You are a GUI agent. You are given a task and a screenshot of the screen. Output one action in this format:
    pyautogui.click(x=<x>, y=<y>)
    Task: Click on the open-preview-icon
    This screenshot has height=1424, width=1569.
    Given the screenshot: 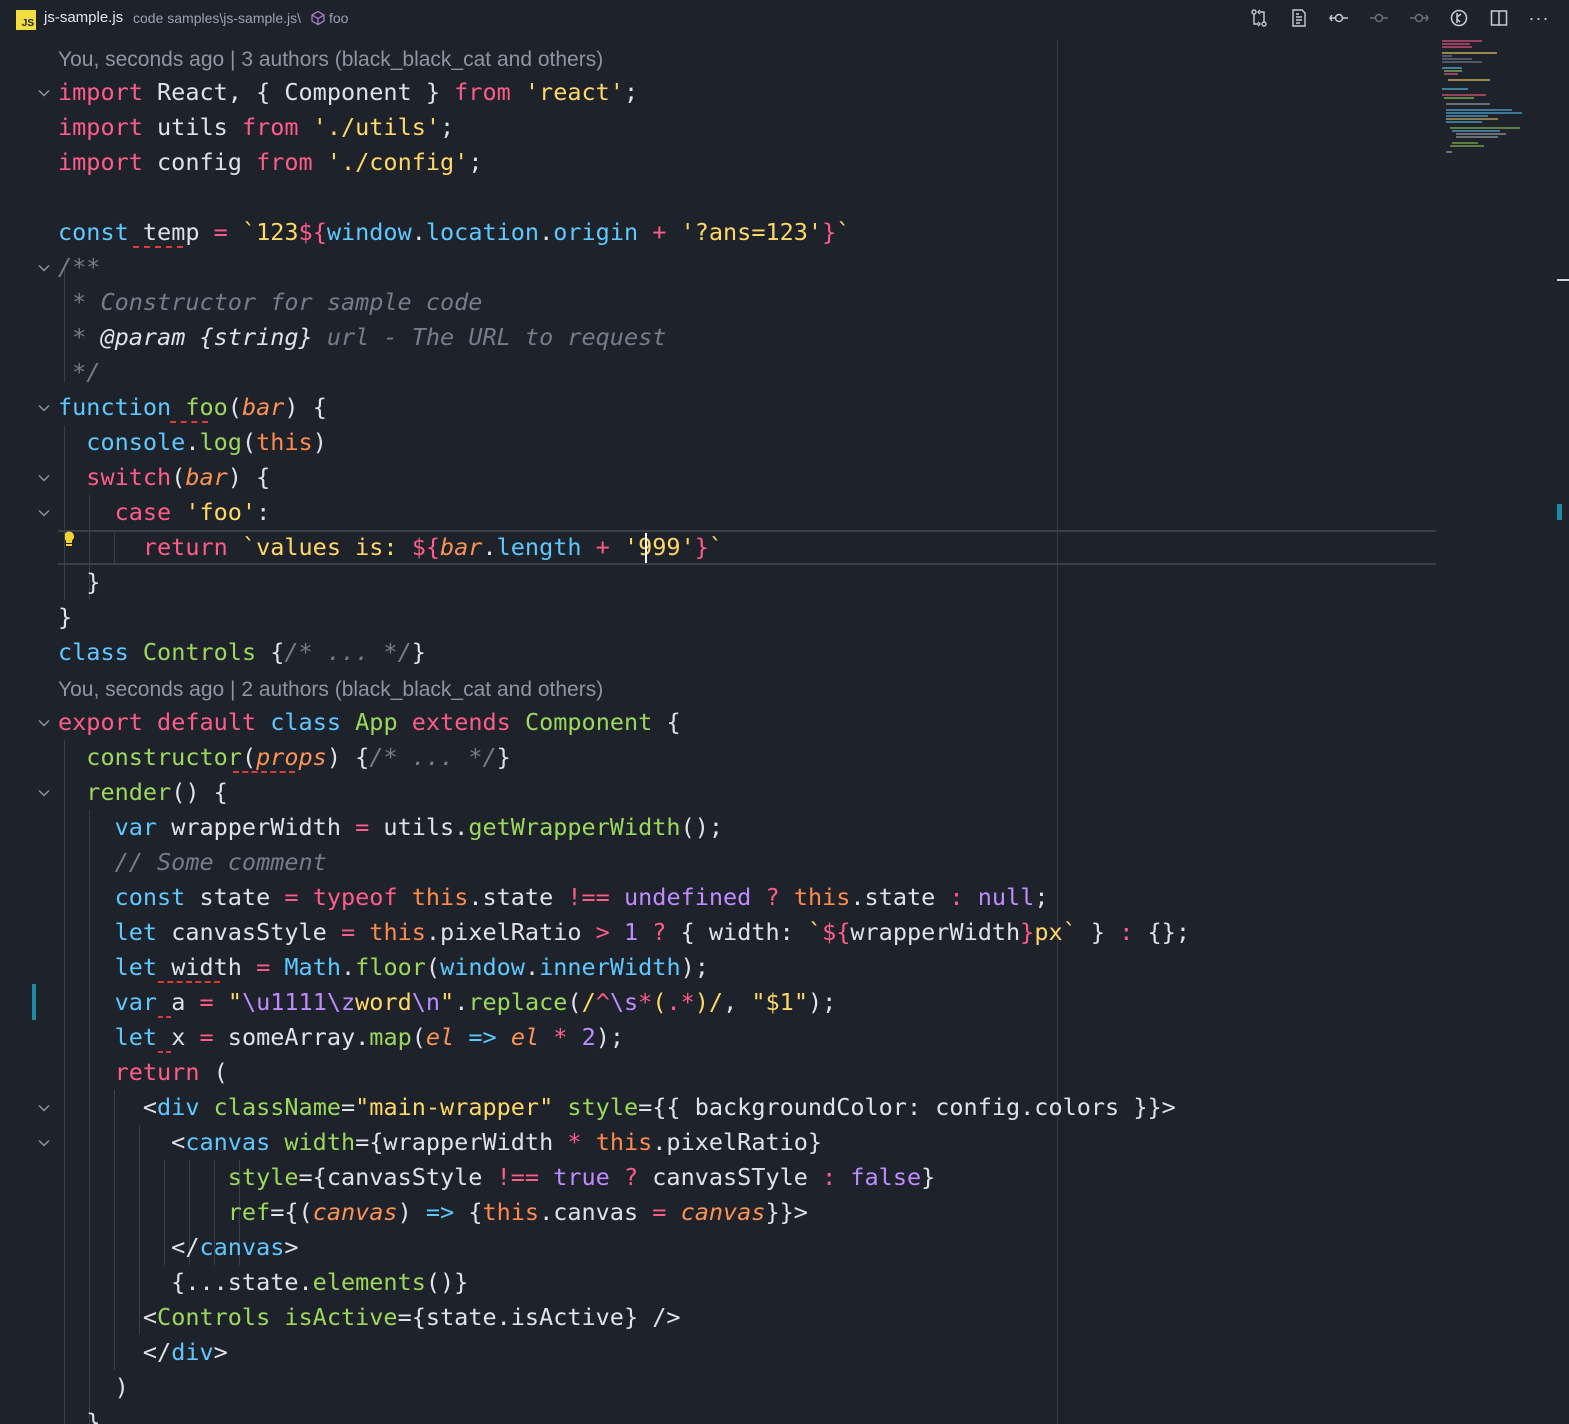 What is the action you would take?
    pyautogui.click(x=1299, y=18)
    